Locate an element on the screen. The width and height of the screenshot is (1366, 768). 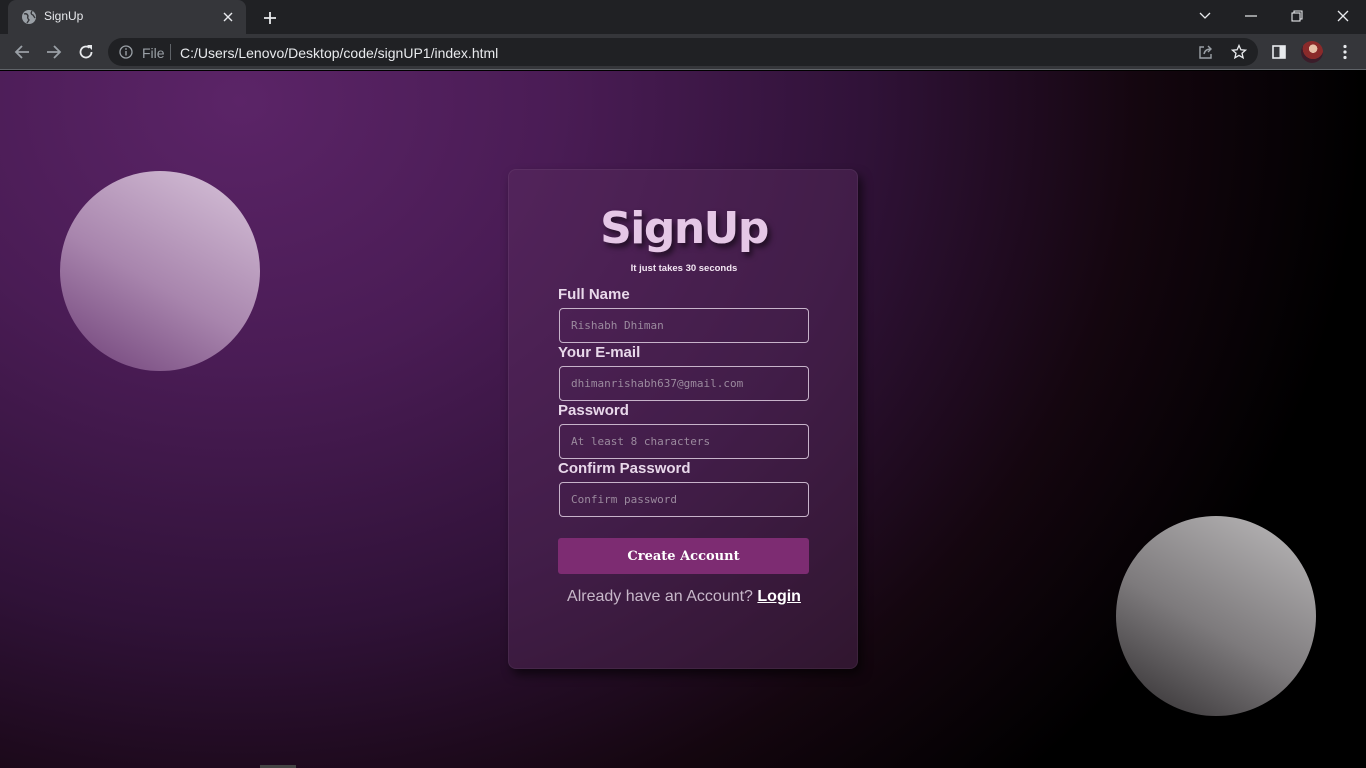
login-prompt-row: Already have an Account? Login is located at coordinates (684, 597).